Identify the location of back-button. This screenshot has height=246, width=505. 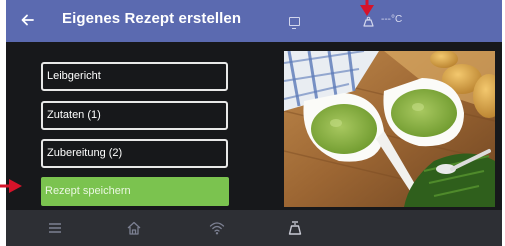
(28, 20).